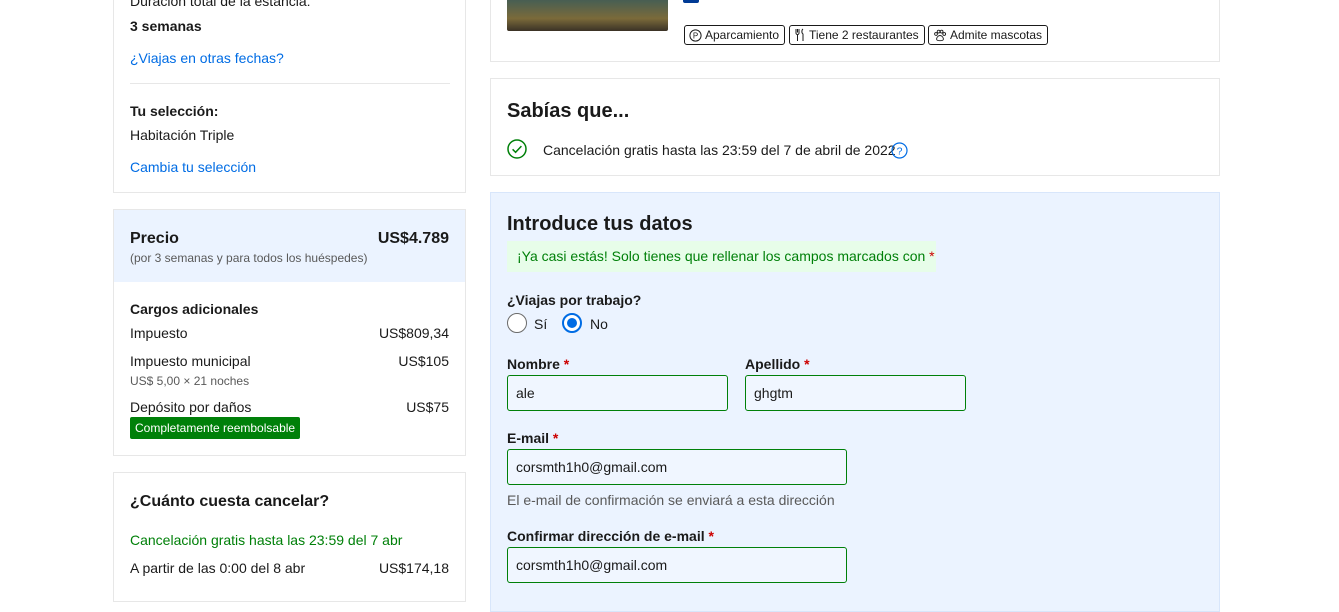  What do you see at coordinates (517, 323) in the screenshot?
I see `business-yes-radio` at bounding box center [517, 323].